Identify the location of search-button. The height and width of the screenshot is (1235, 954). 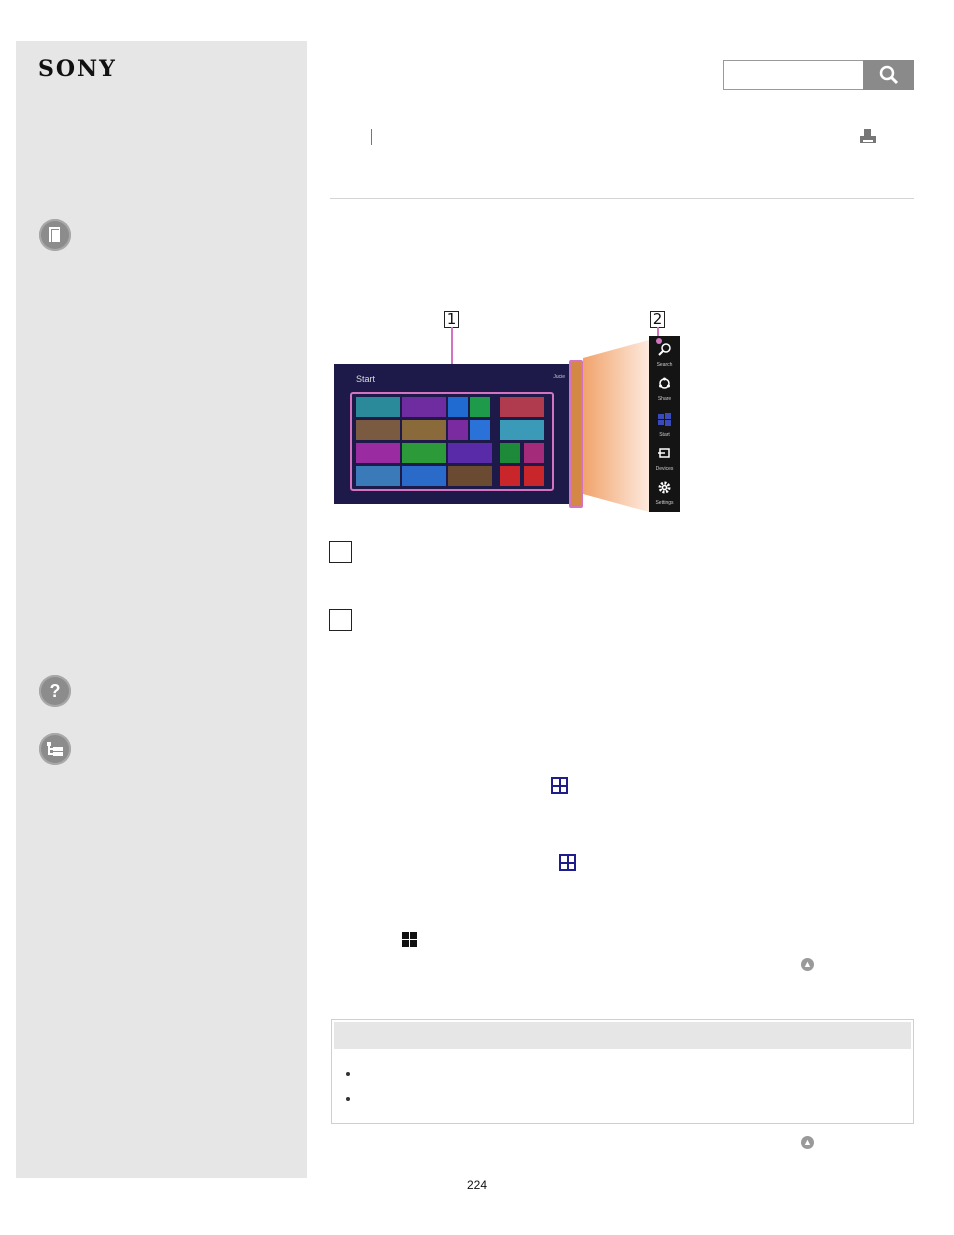
(888, 75).